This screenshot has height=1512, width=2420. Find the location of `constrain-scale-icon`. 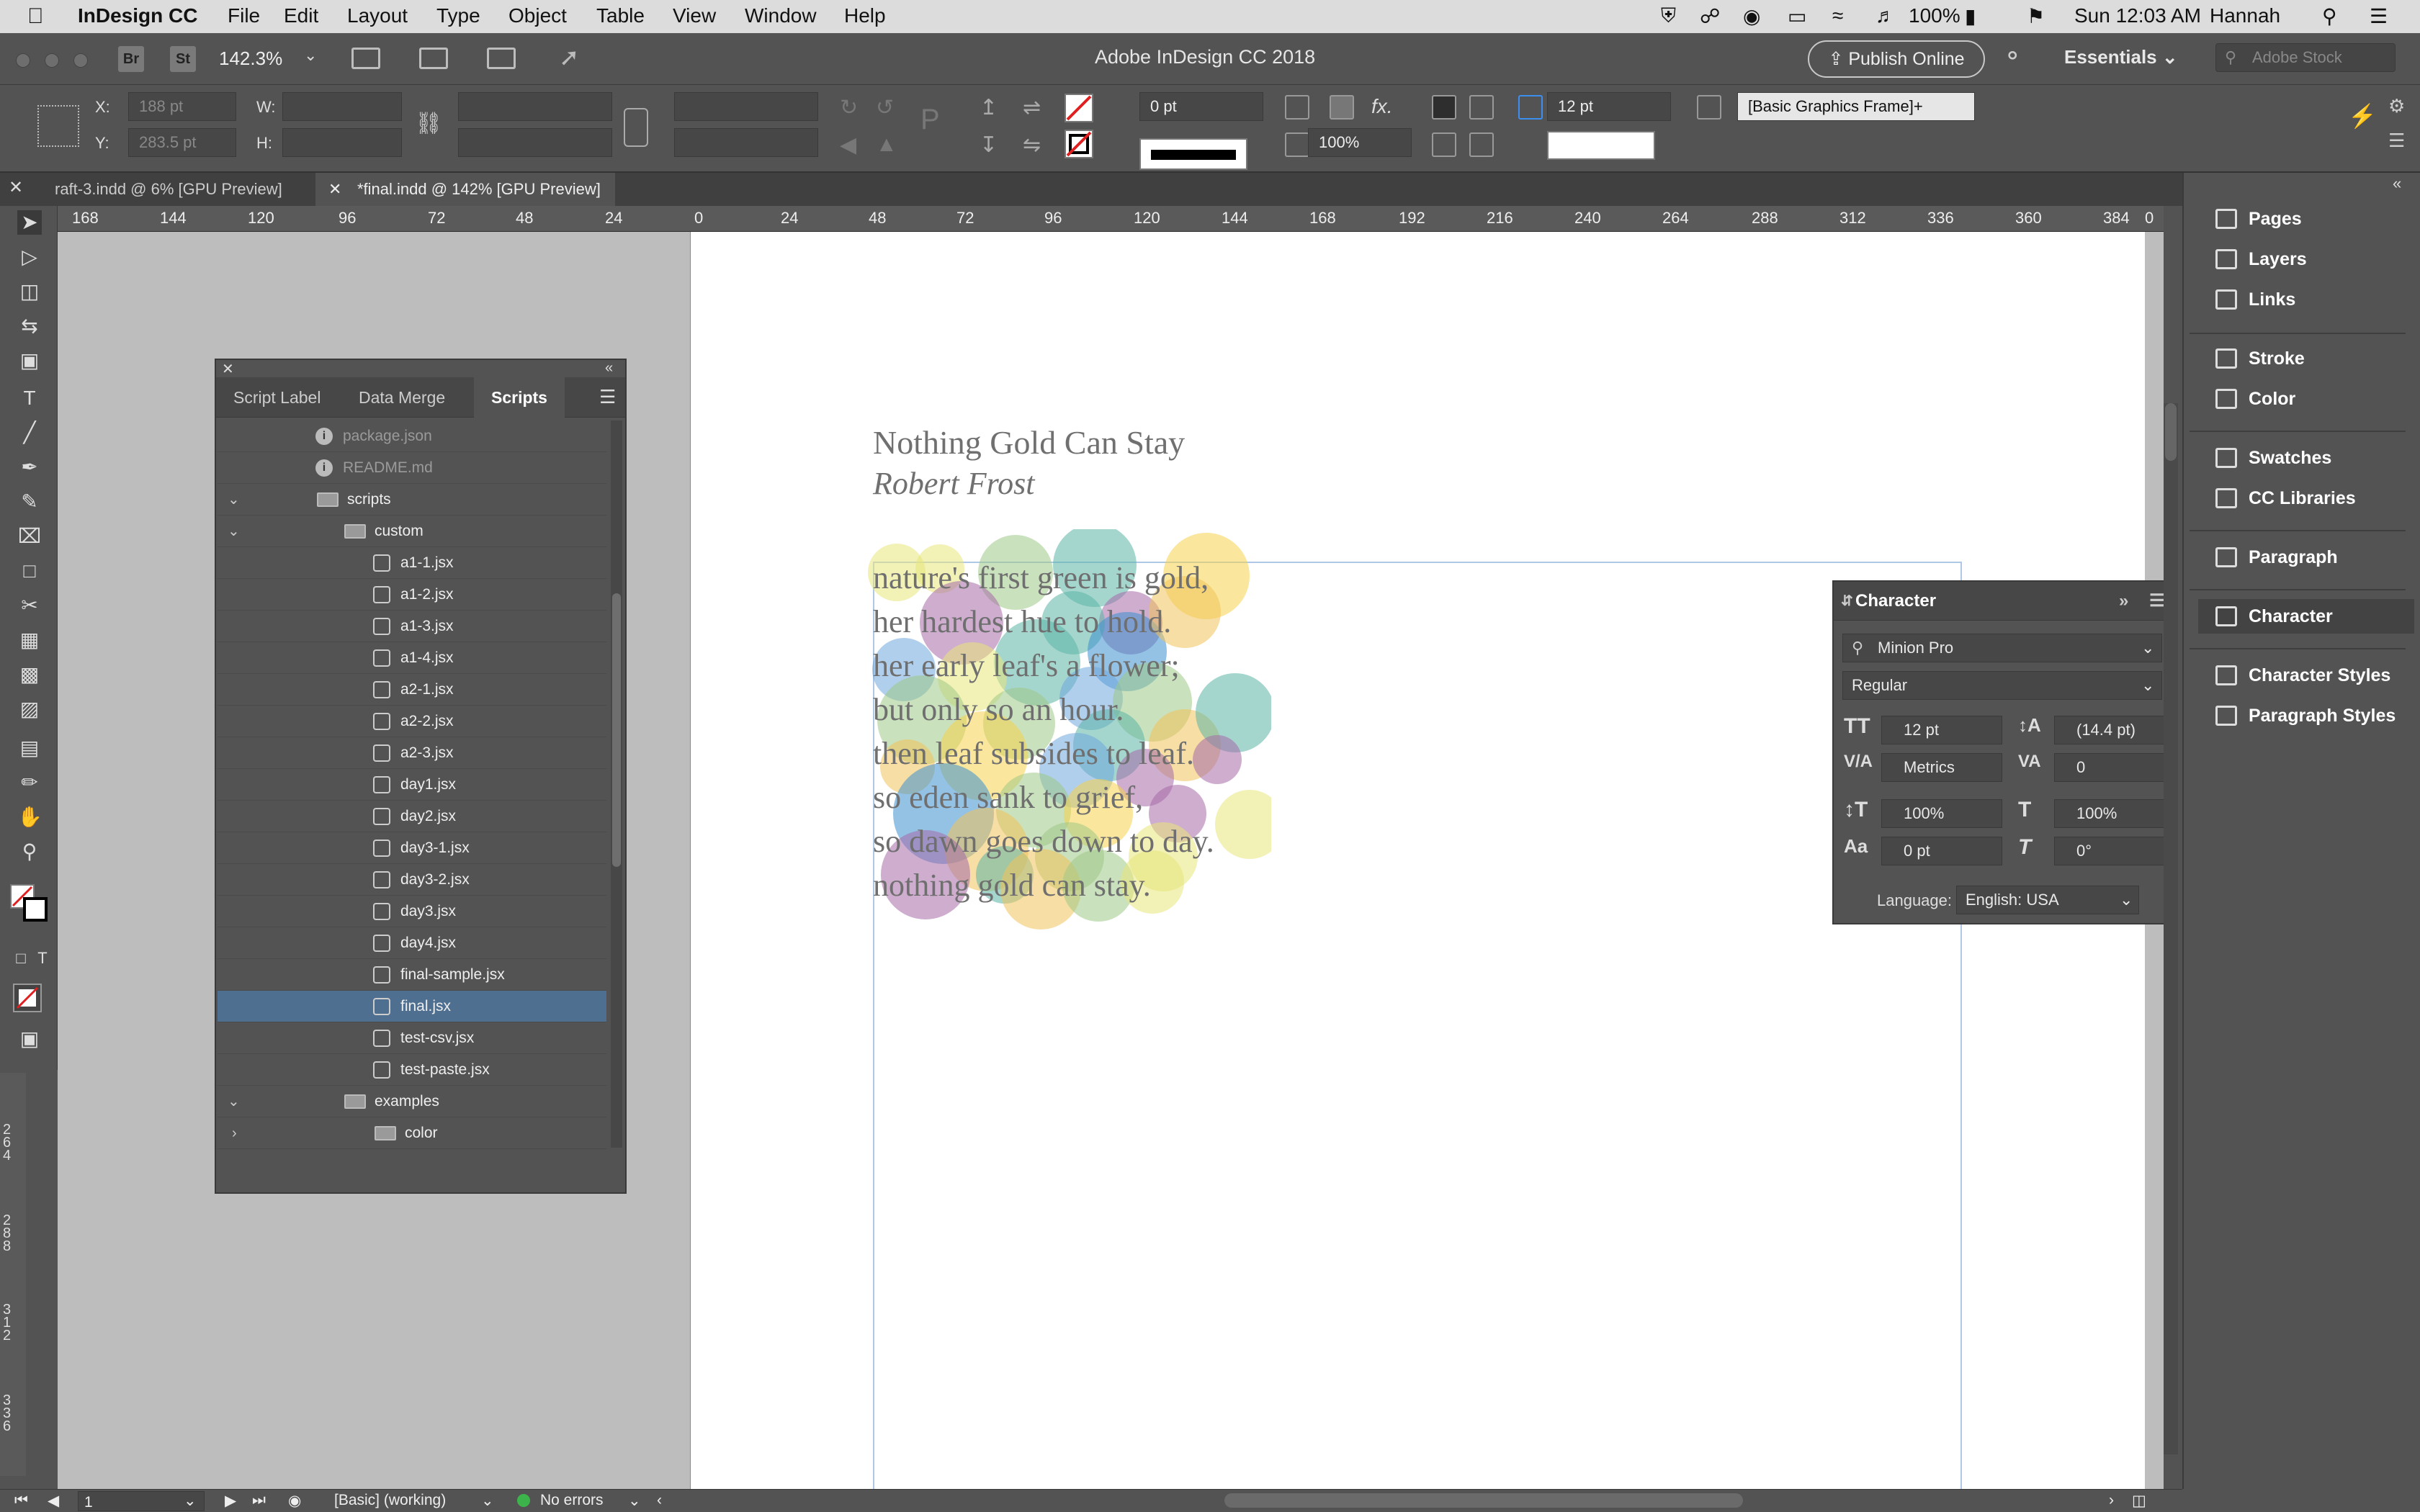

constrain-scale-icon is located at coordinates (636, 127).